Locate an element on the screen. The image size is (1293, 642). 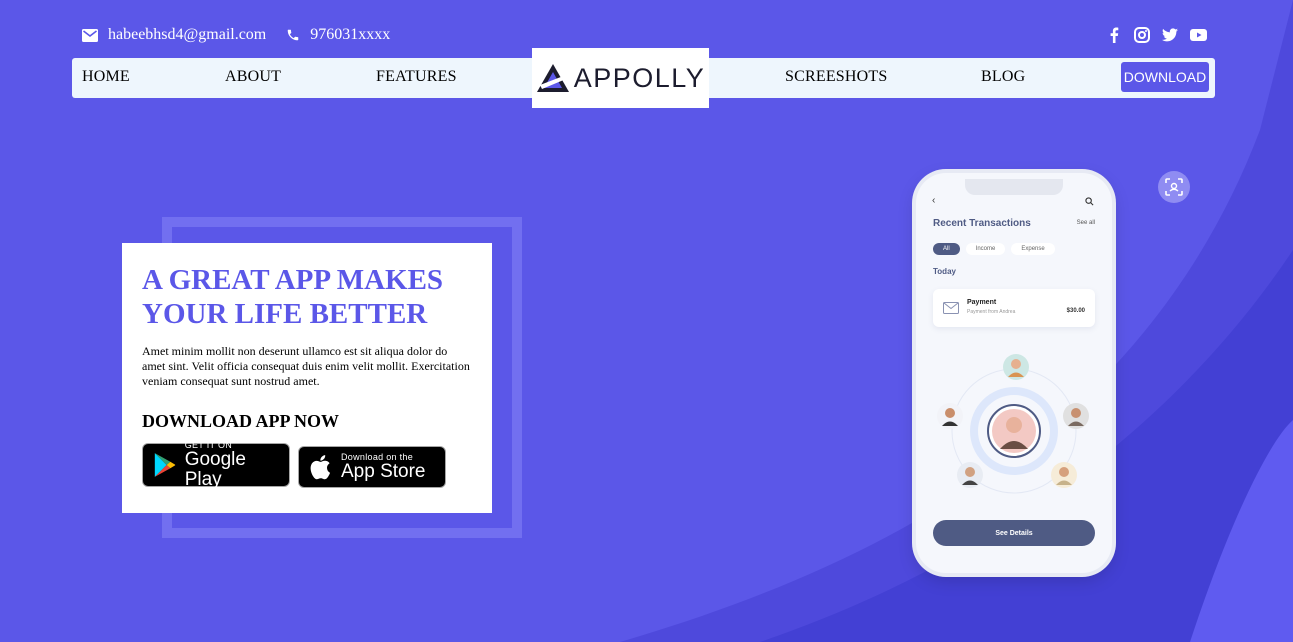
facebook-icon is located at coordinates (1114, 35).